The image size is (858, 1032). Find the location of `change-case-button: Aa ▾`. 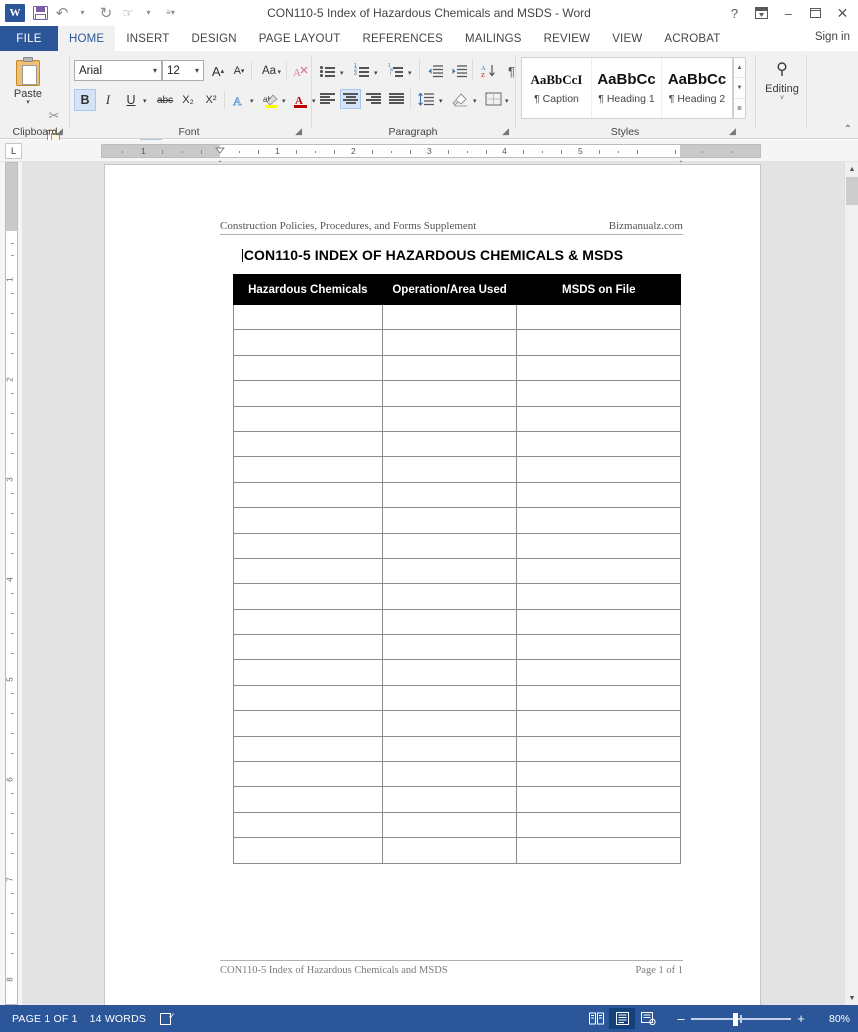

change-case-button: Aa ▾ is located at coordinates (269, 71).